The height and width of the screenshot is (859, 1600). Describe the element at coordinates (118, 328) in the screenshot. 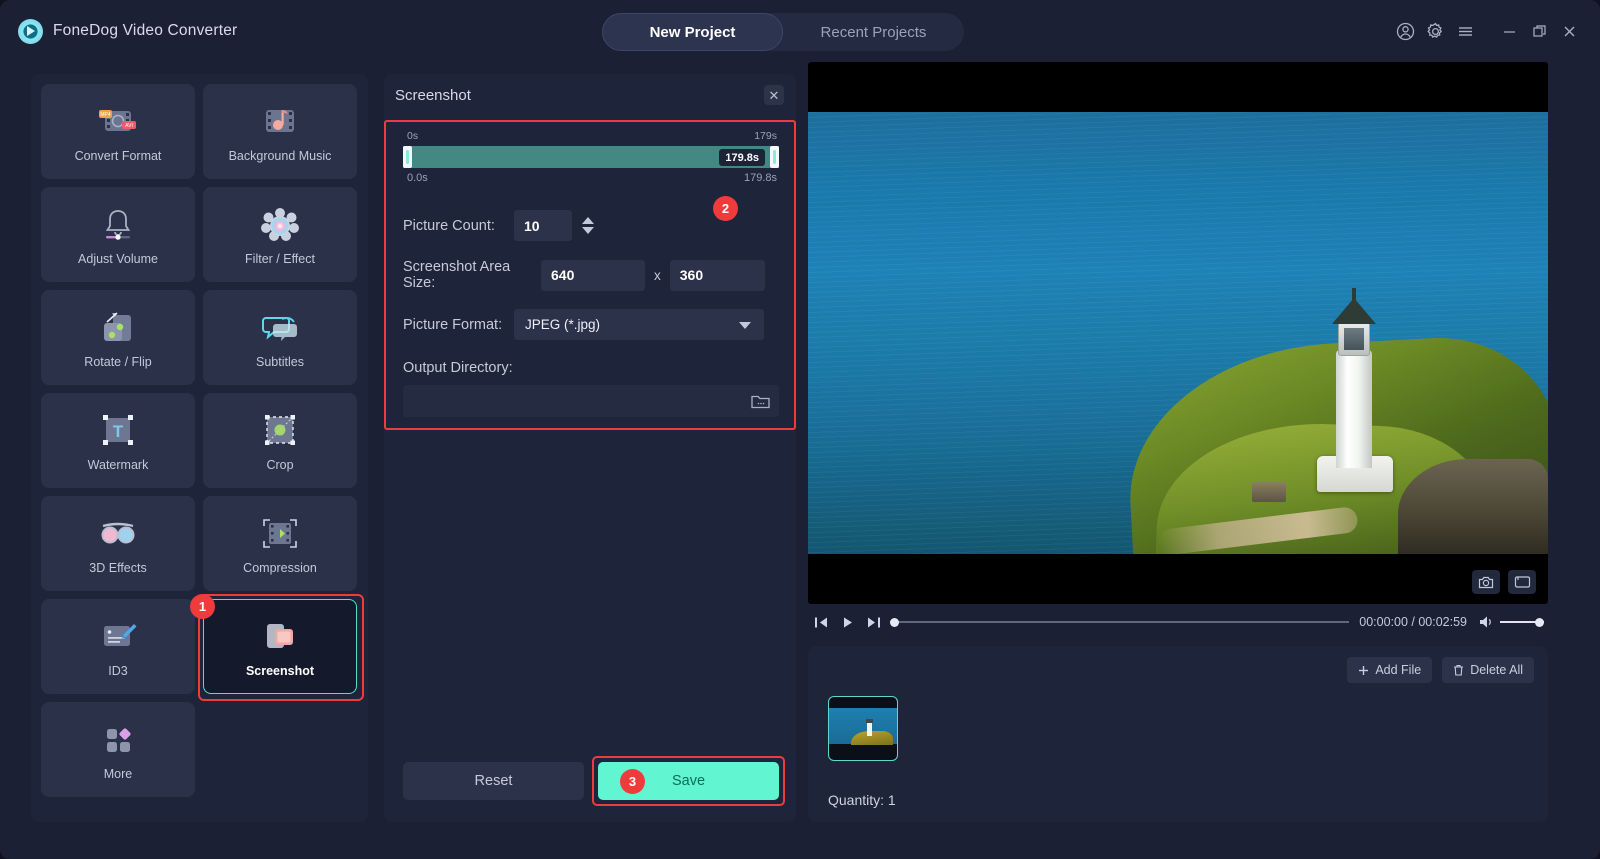

I see `rotate-flip-icon` at that location.